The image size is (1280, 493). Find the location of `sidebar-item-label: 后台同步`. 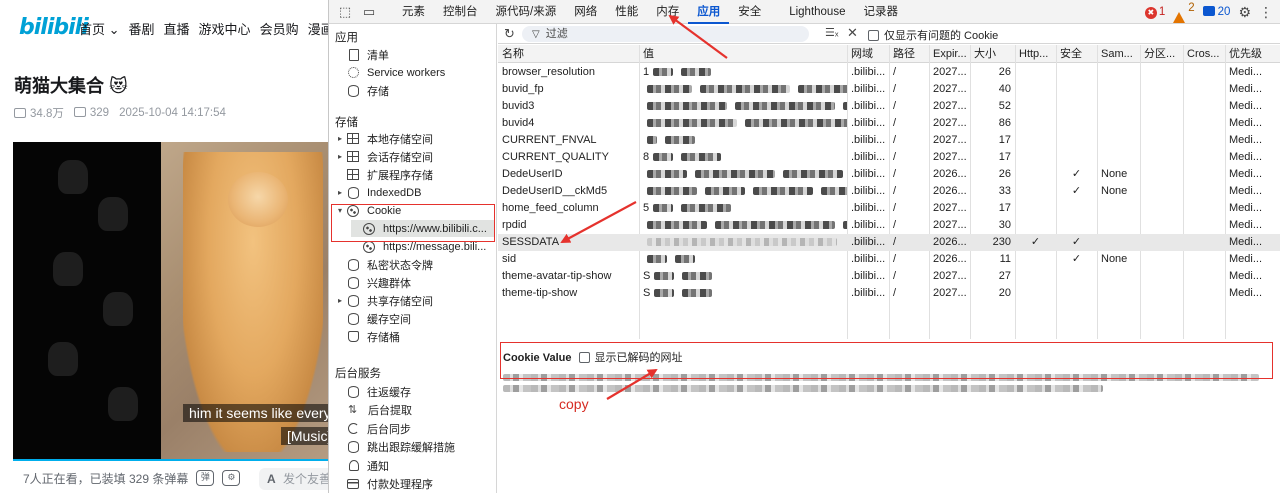

sidebar-item-label: 后台同步 is located at coordinates (389, 429).